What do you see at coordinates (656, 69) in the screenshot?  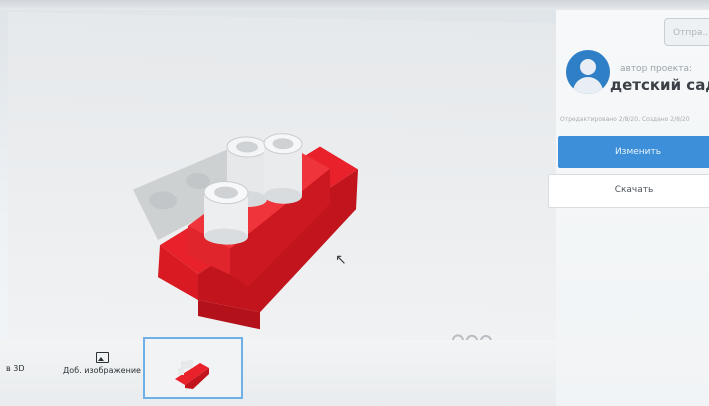 I see `author-label: автор проекта:` at bounding box center [656, 69].